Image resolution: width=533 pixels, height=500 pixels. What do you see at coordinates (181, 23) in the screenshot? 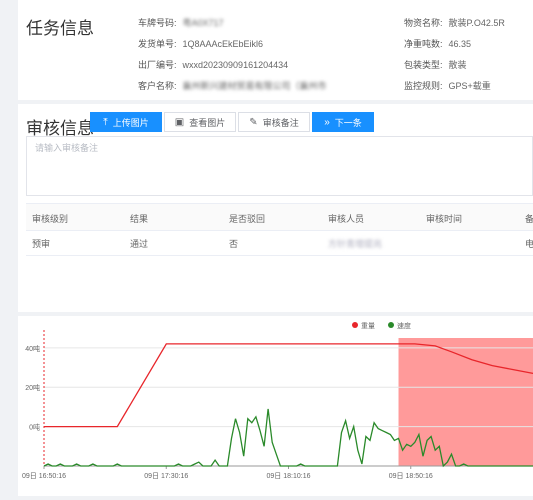
I see `field-plate-number: 车牌号码: 粤A0X717` at bounding box center [181, 23].